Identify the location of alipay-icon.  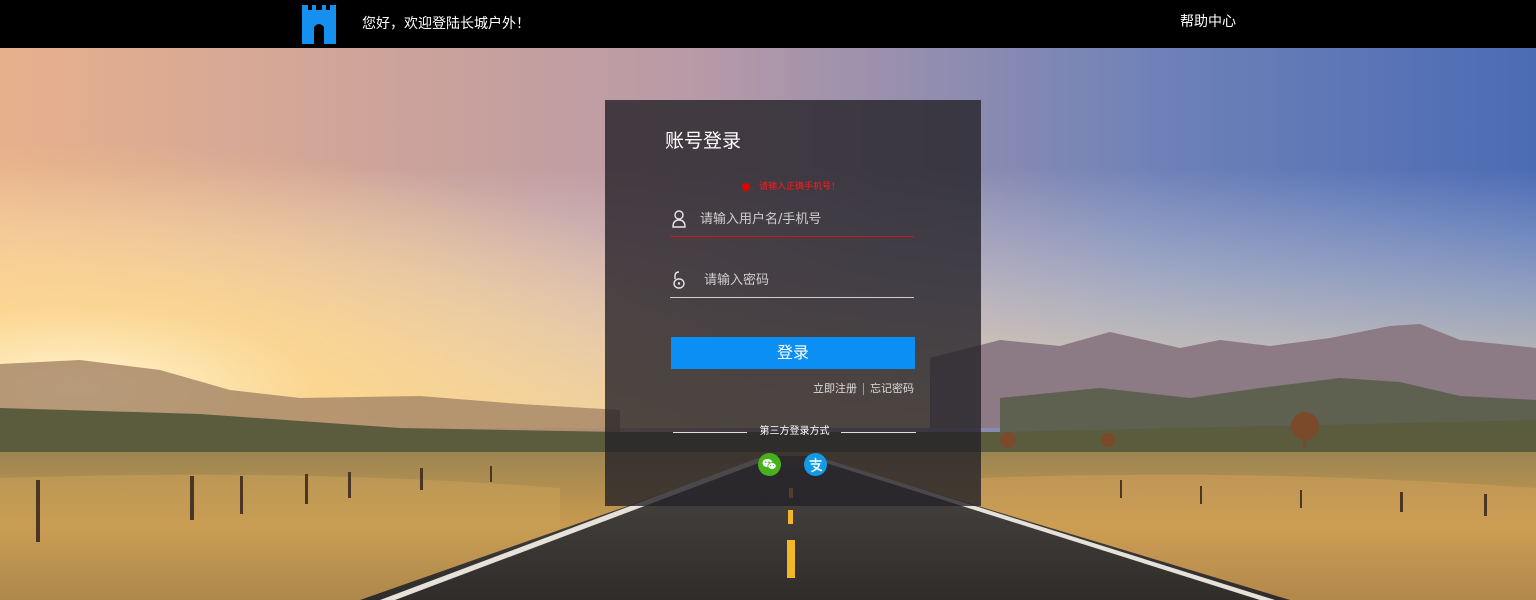
(816, 465).